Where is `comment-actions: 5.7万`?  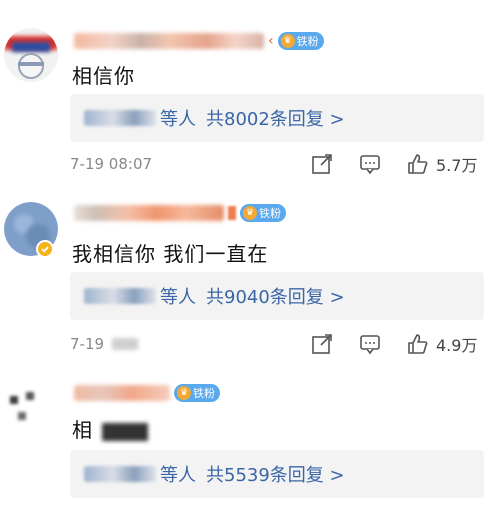
comment-actions: 5.7万 is located at coordinates (393, 164).